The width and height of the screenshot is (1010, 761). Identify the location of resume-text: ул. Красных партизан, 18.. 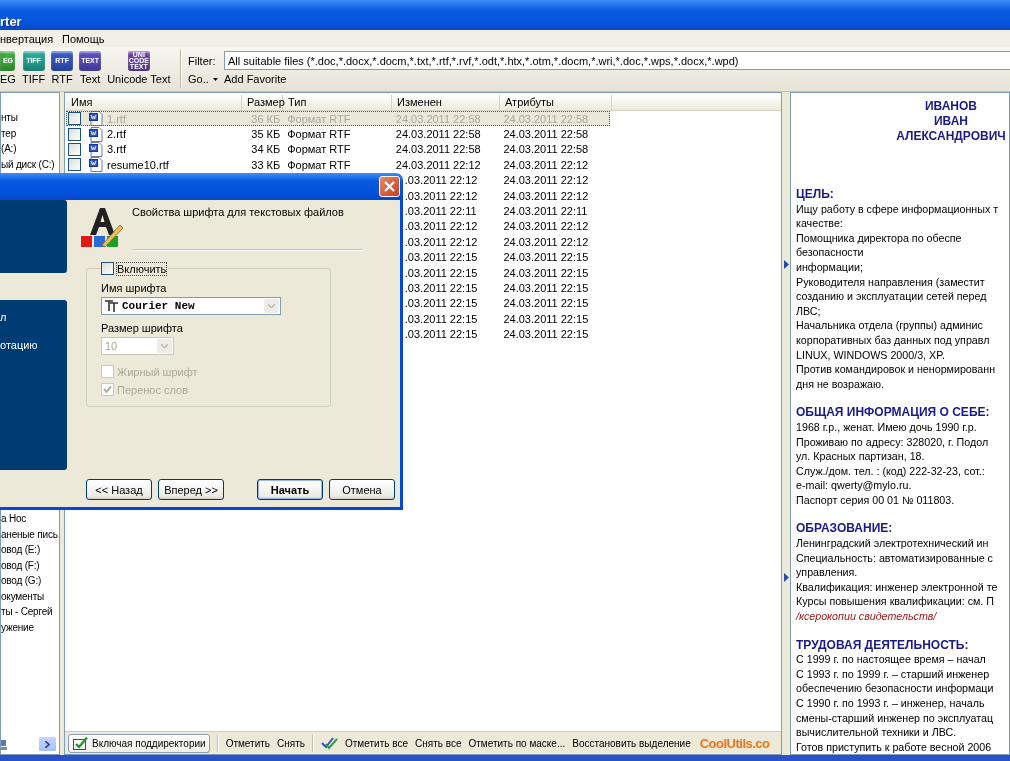
(861, 456).